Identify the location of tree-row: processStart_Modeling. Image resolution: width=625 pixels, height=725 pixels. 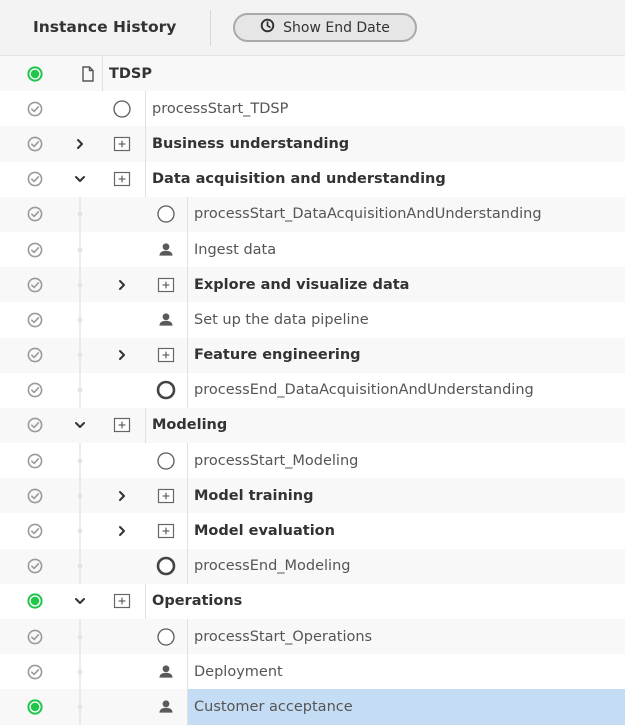
(312, 461).